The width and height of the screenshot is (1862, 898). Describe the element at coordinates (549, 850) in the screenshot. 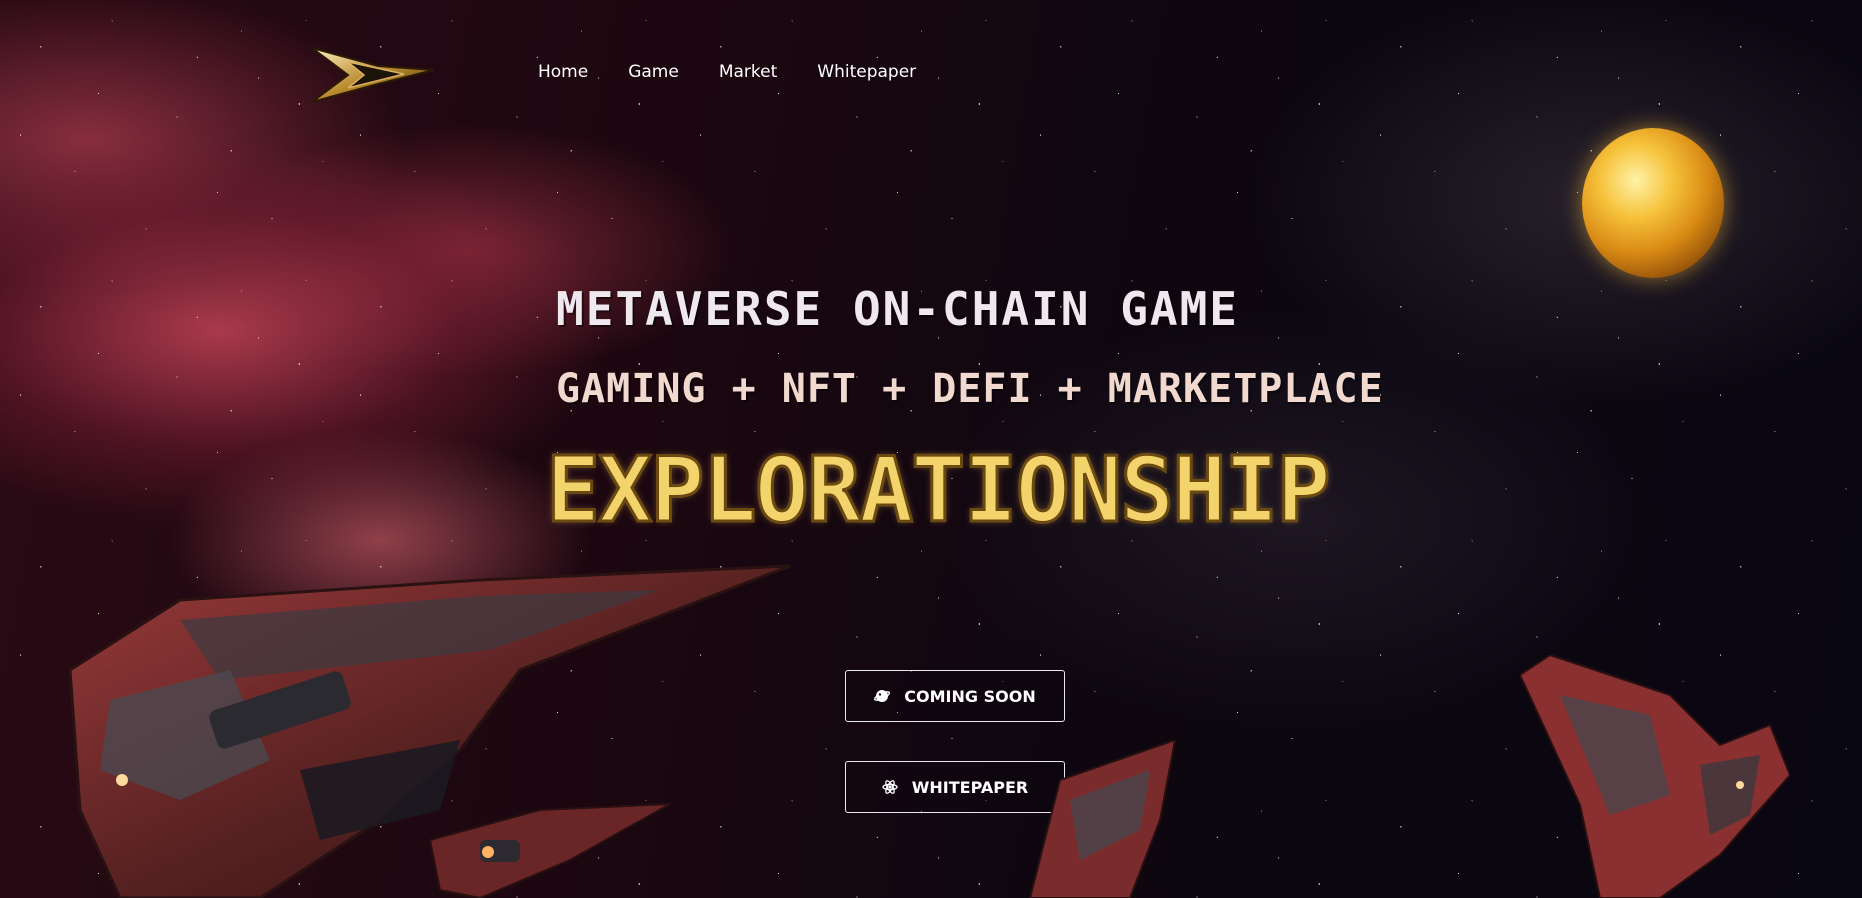

I see `spaceship-small-image` at that location.